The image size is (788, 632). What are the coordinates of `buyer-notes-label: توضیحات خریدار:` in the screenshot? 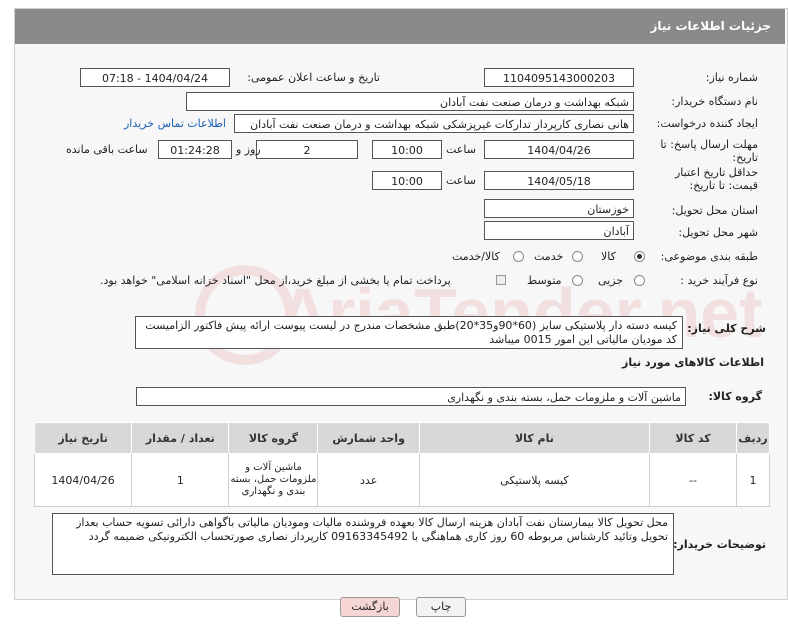 It's located at (719, 544).